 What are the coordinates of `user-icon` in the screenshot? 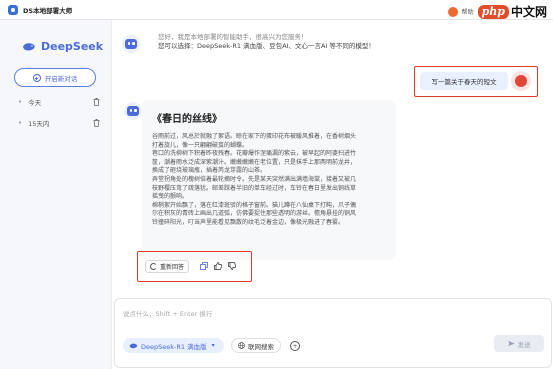 It's located at (452, 11).